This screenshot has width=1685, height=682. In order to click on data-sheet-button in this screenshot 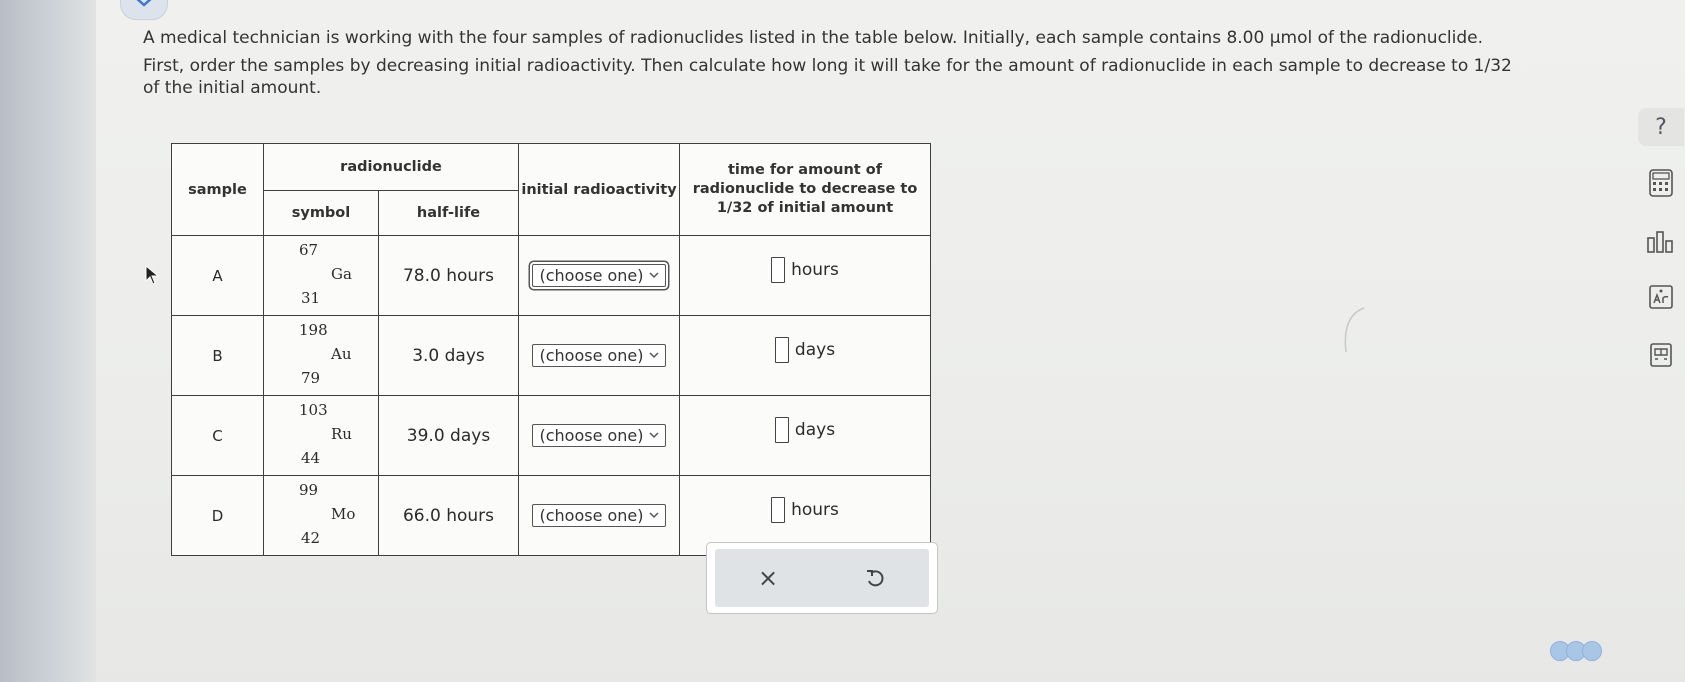, I will do `click(1661, 355)`.